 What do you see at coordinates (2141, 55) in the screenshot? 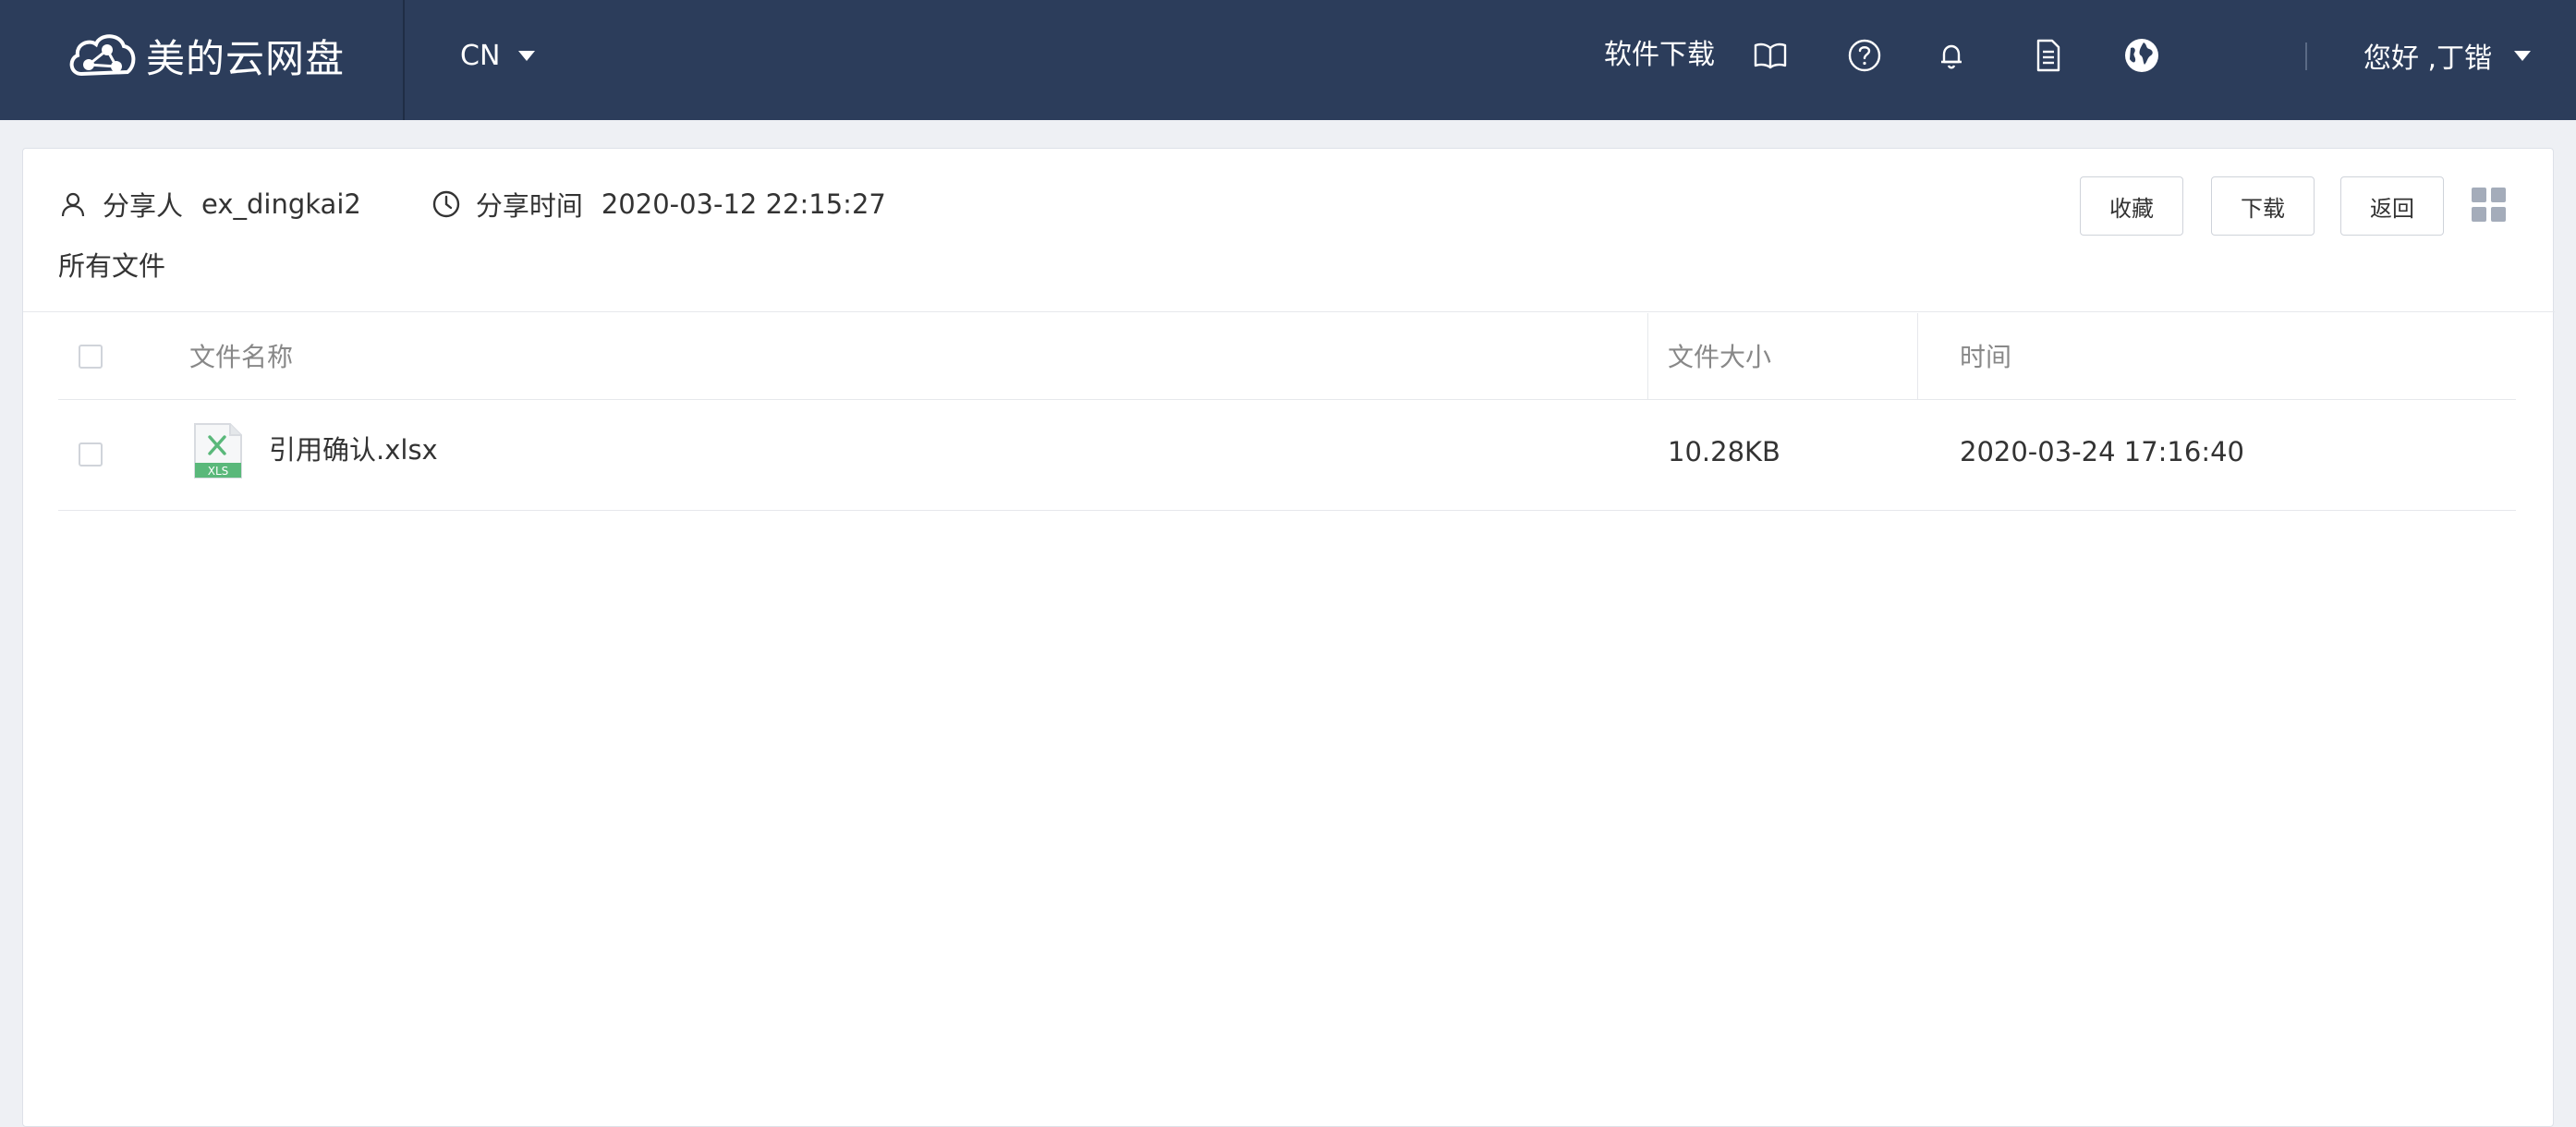
I see `globe-icon` at bounding box center [2141, 55].